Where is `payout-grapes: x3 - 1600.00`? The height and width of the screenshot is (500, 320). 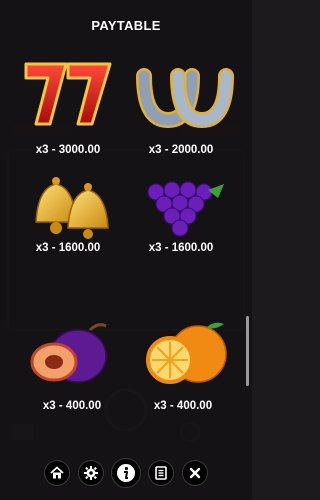
payout-grapes: x3 - 1600.00 is located at coordinates (181, 248).